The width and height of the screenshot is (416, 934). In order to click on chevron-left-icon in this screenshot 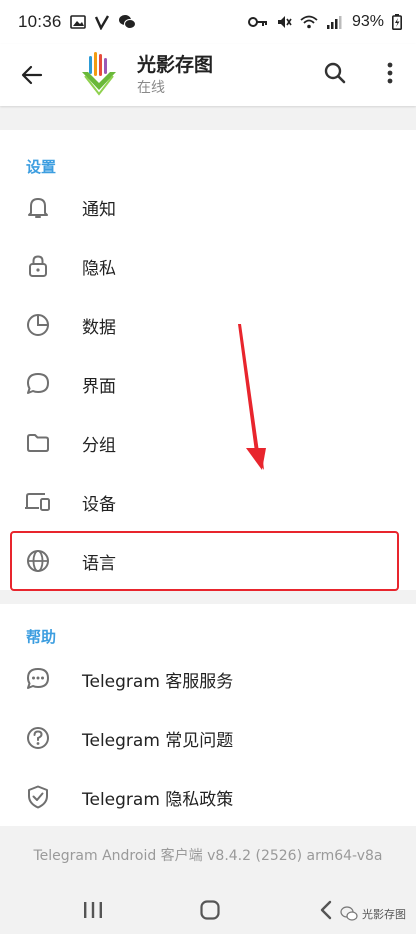, I will do `click(326, 910)`.